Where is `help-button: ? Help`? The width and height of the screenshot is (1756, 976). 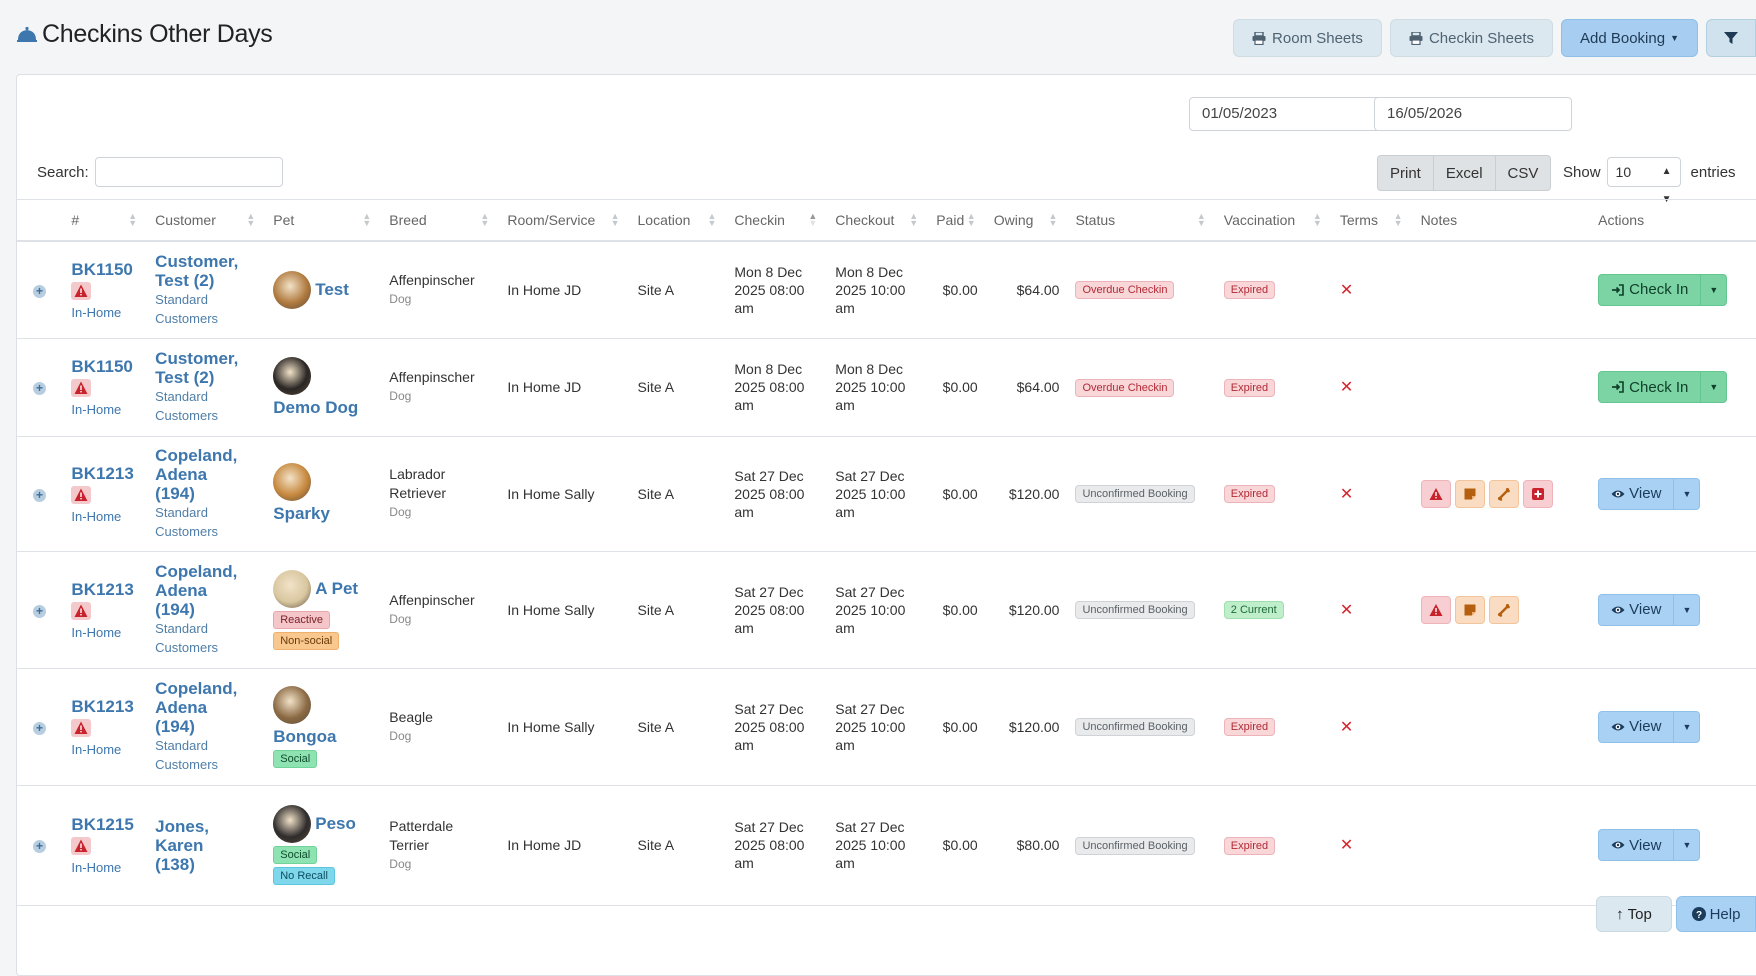 help-button: ? Help is located at coordinates (1716, 914).